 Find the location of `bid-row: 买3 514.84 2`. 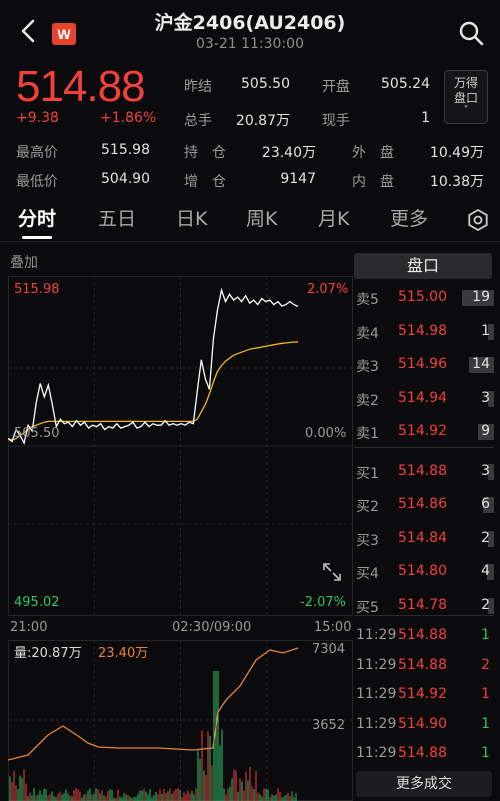

bid-row: 买3 514.84 2 is located at coordinates (426, 539).